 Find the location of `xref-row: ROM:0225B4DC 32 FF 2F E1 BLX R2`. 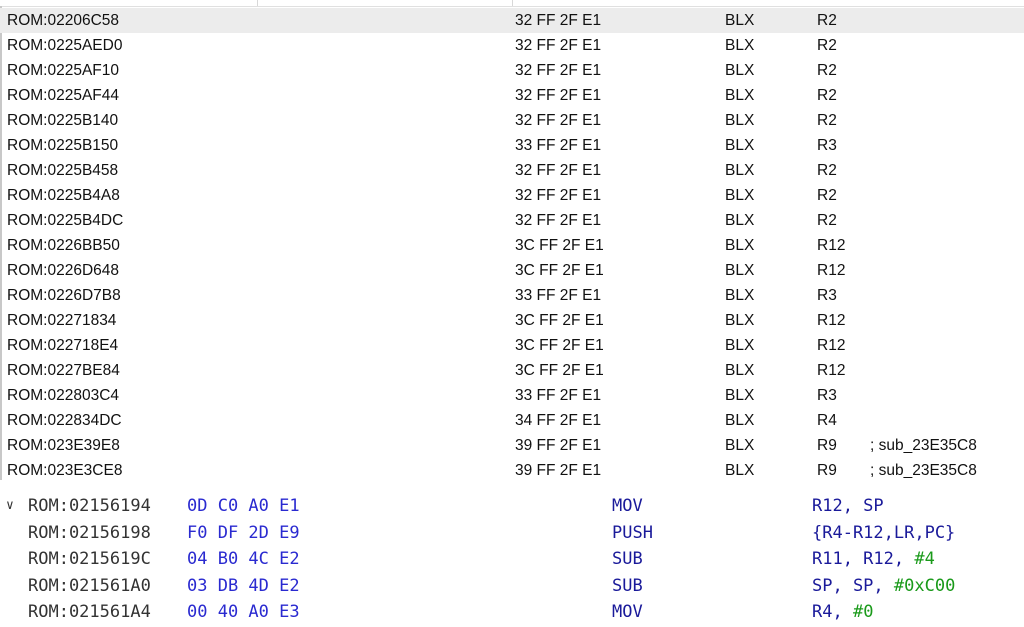

xref-row: ROM:0225B4DC 32 FF 2F E1 BLX R2 is located at coordinates (512, 220).